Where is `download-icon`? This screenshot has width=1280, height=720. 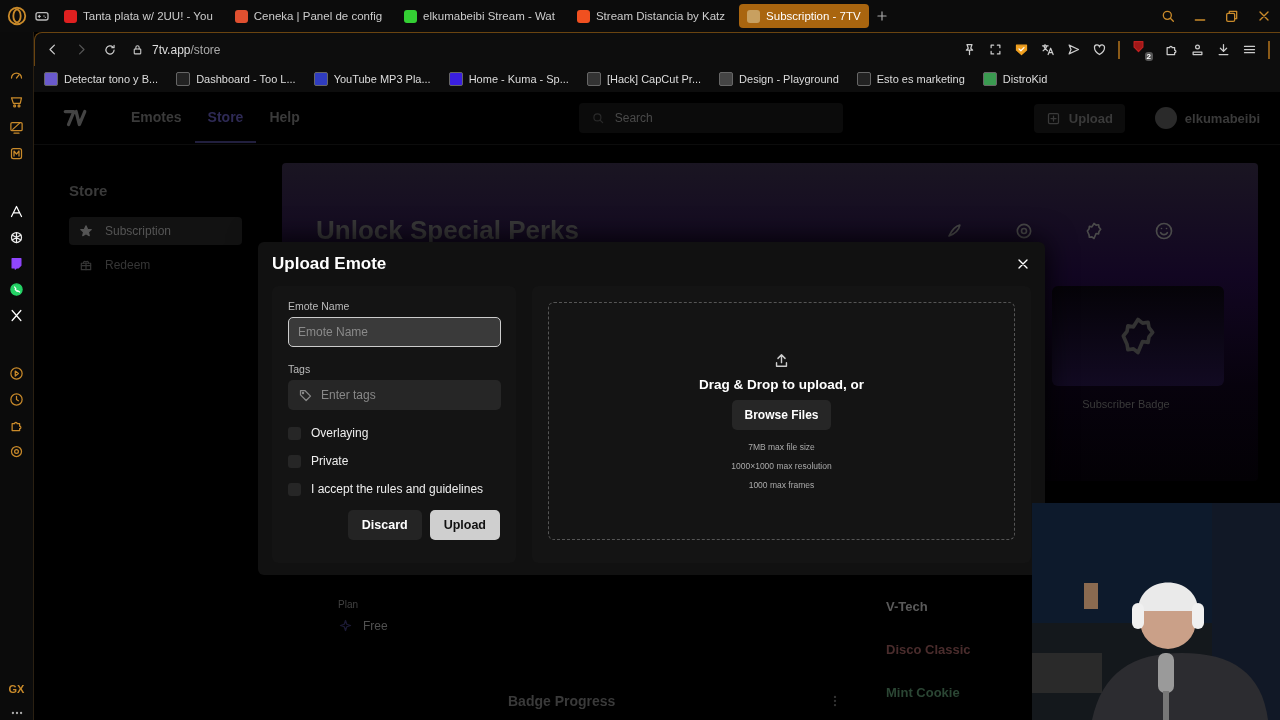 download-icon is located at coordinates (1223, 49).